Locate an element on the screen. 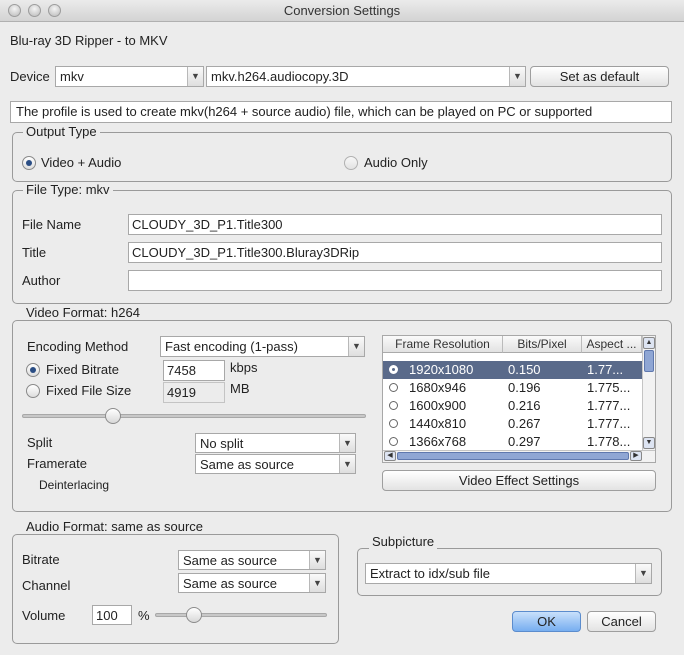 This screenshot has width=684, height=655. profile-select: mkv.h264.audiocopy.3D ▼ is located at coordinates (366, 76).